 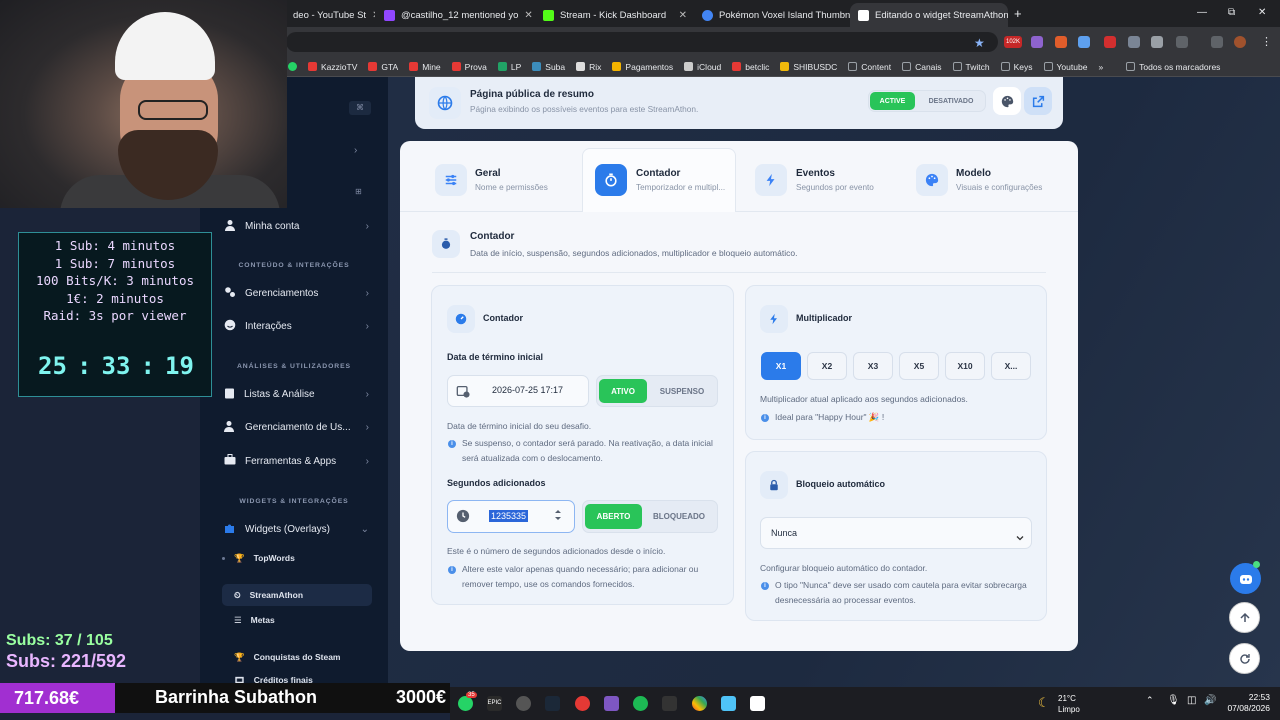 I want to click on tab-geral-title: Geral, so click(x=488, y=173).